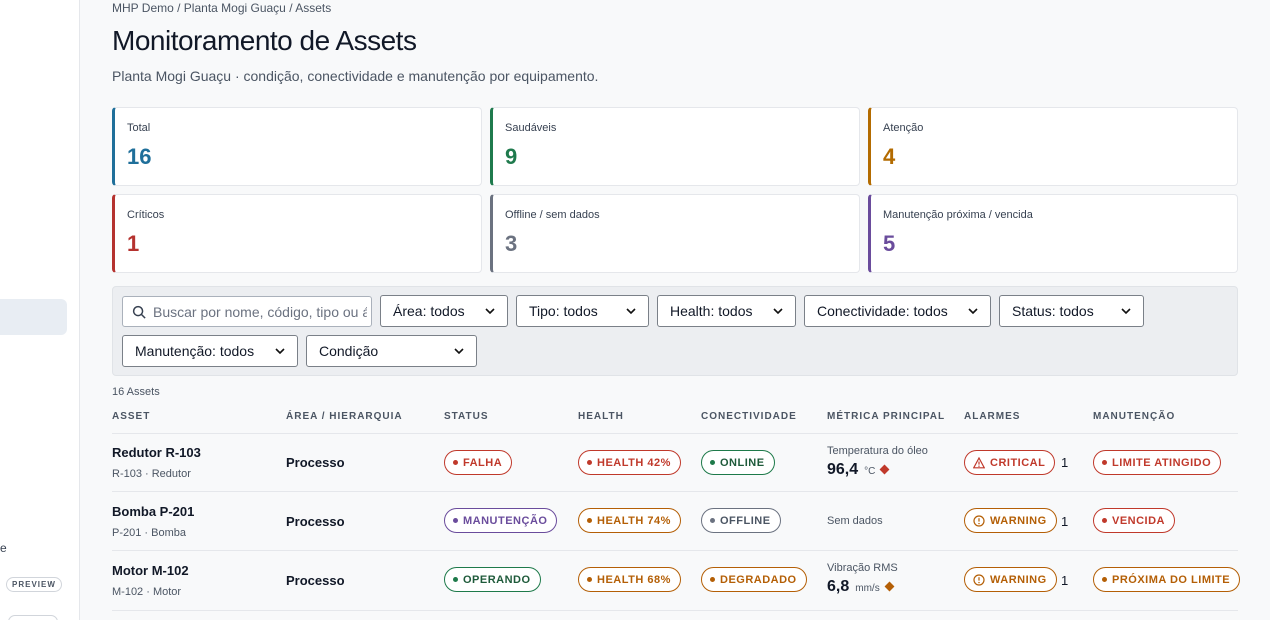  What do you see at coordinates (147, 592) in the screenshot?
I see `asset-code: M-102 · Motor` at bounding box center [147, 592].